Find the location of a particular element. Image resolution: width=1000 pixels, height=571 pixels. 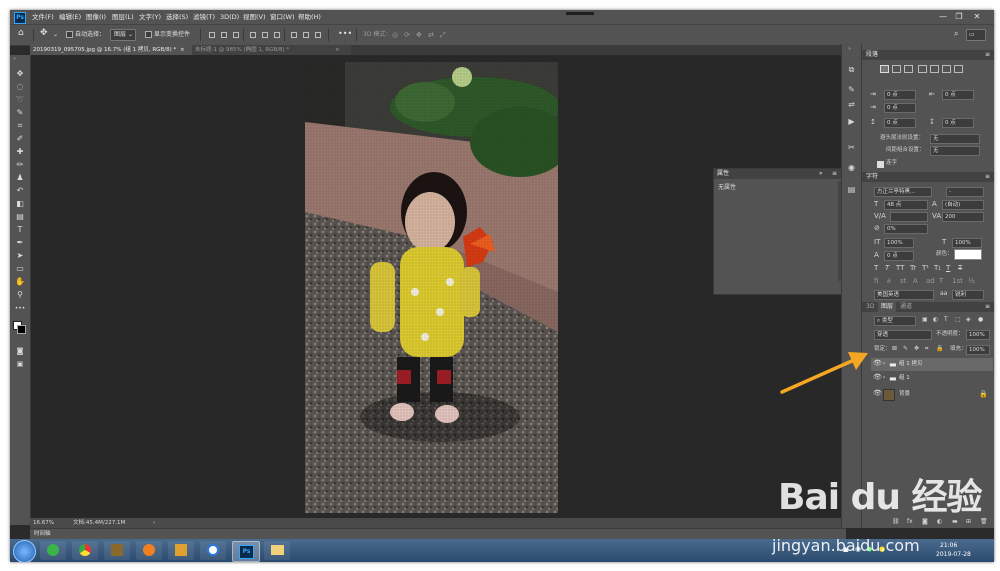

fraction-half-icon: ½ is located at coordinates (971, 281).